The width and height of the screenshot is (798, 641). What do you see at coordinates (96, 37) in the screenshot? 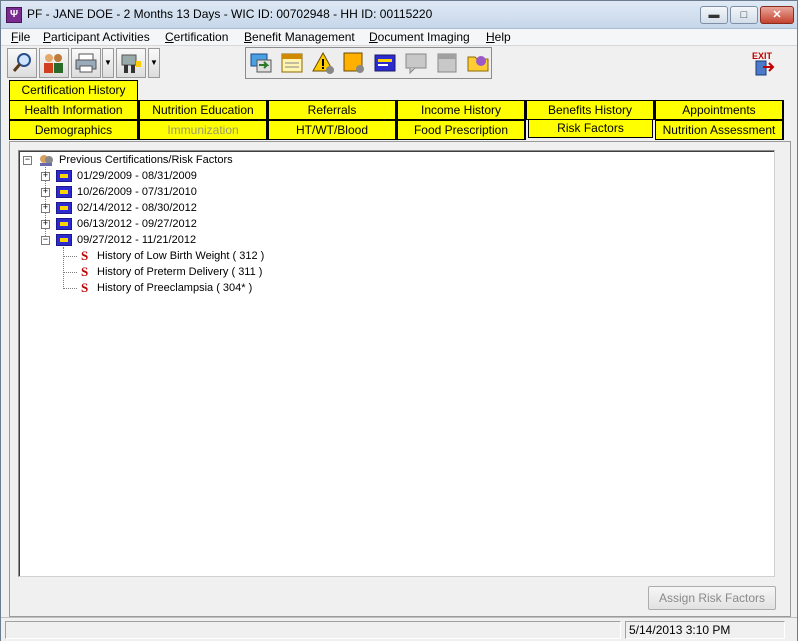
I see `menu-participant-activities: Participant Activities` at bounding box center [96, 37].